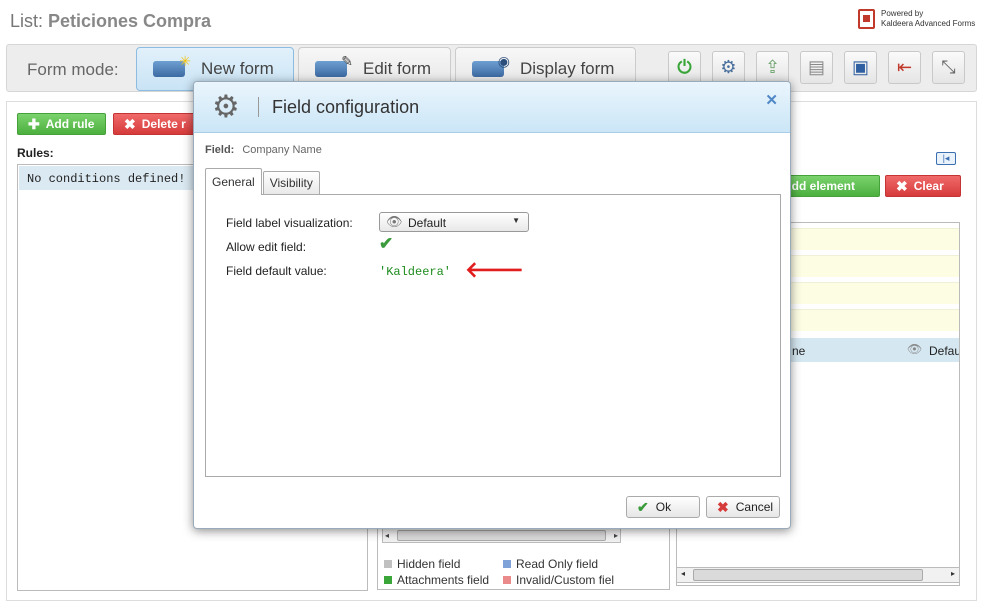 The width and height of the screenshot is (985, 608). I want to click on legend-attachments: Attachments field, so click(436, 580).